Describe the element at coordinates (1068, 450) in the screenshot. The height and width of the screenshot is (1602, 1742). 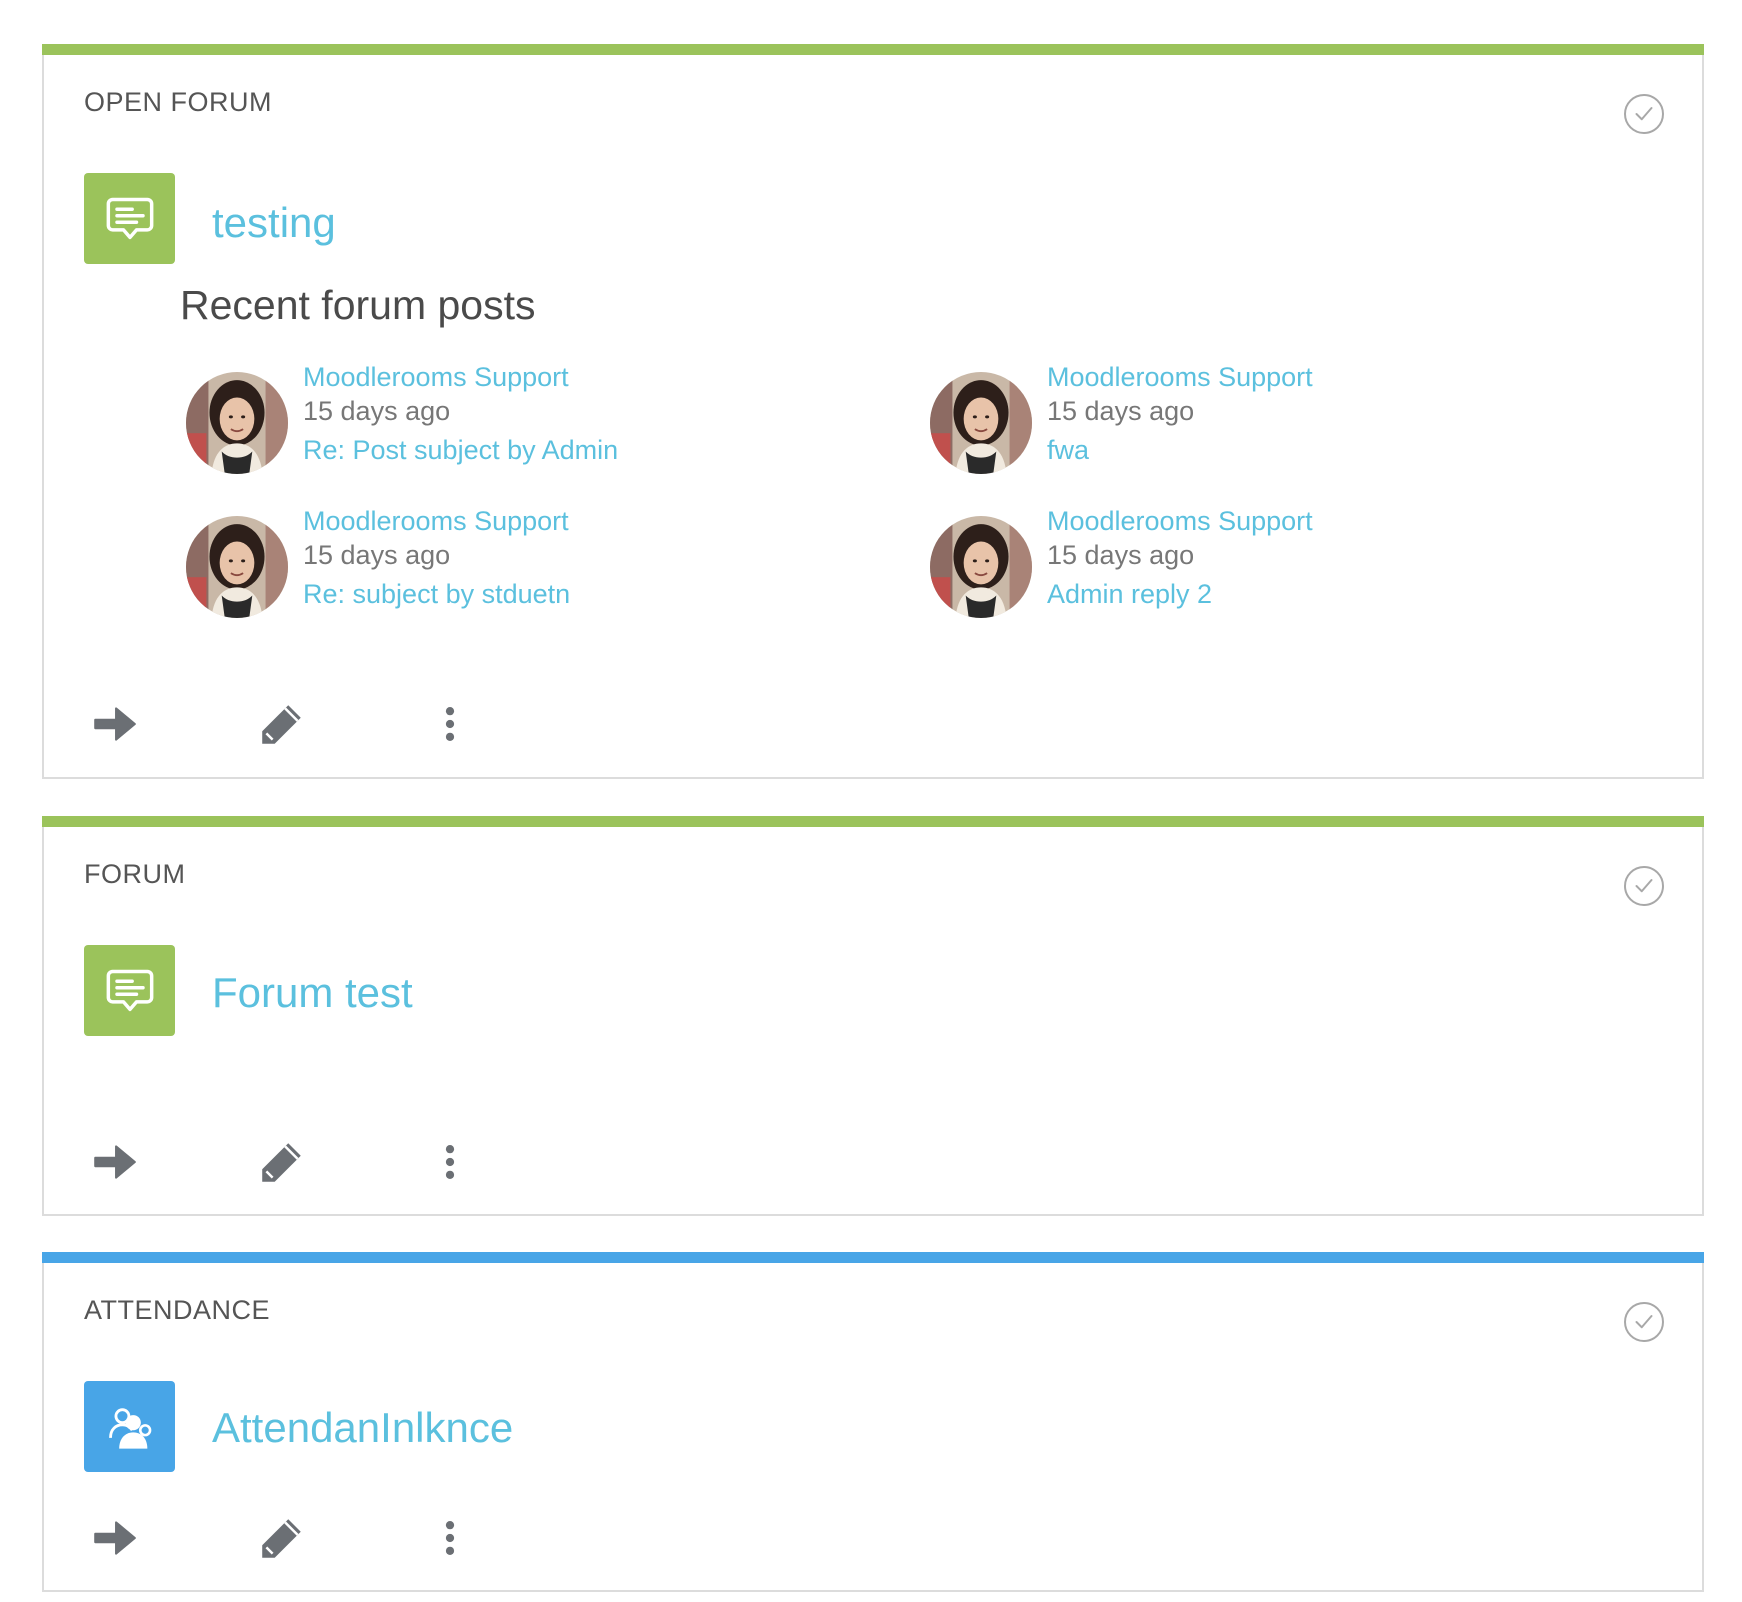
I see `post-subject-link: fwa` at that location.